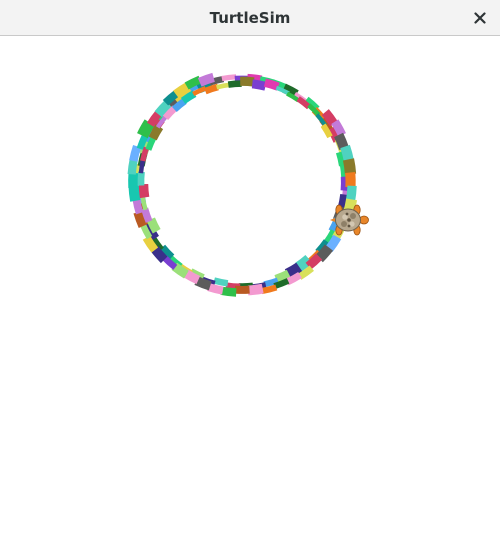 The width and height of the screenshot is (500, 541). I want to click on close-button, so click(480, 18).